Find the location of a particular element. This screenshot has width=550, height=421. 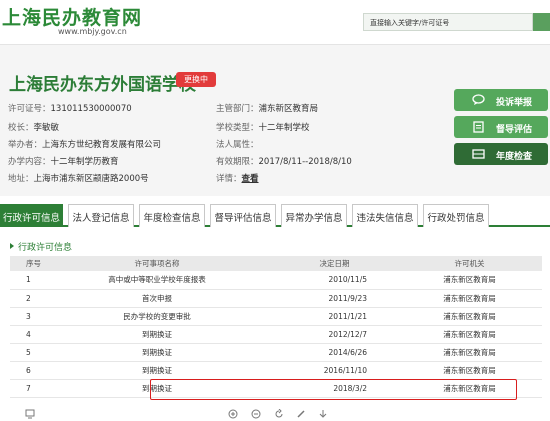

refresh-icon is located at coordinates (279, 414).